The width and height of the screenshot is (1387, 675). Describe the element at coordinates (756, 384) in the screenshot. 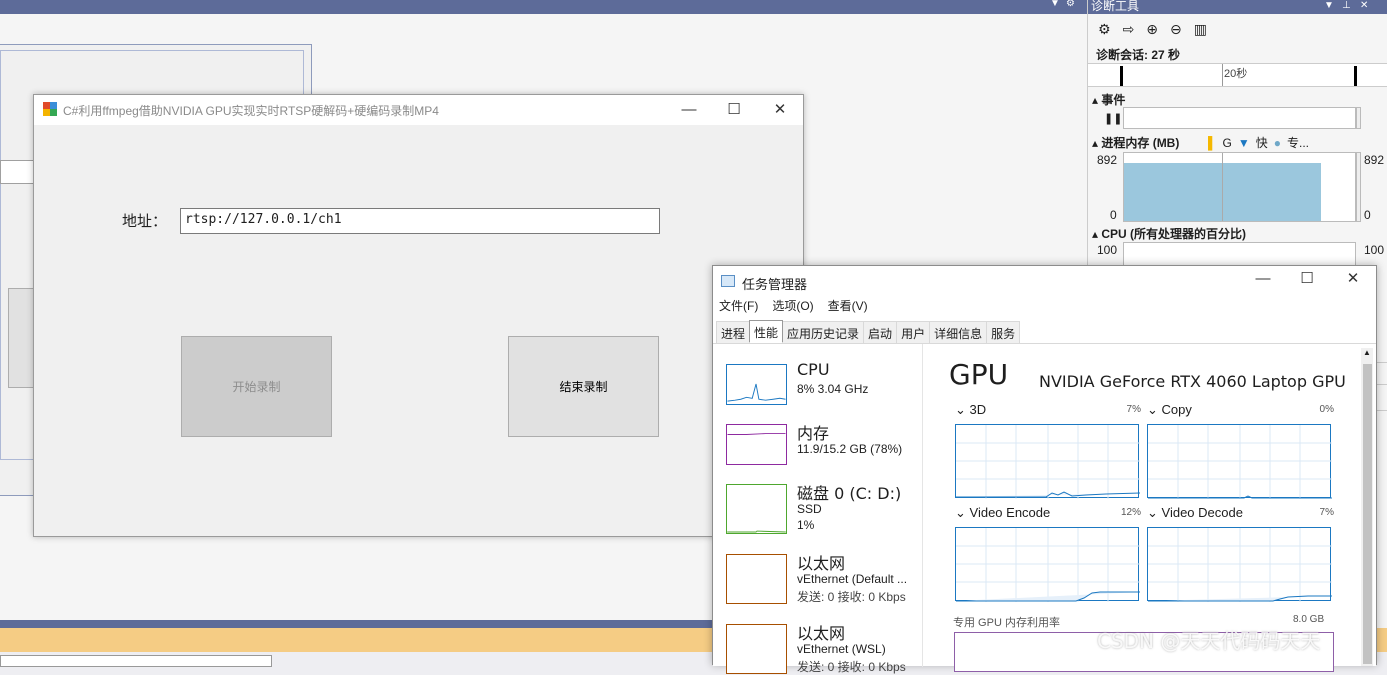

I see `cpu-thumb-graph` at that location.